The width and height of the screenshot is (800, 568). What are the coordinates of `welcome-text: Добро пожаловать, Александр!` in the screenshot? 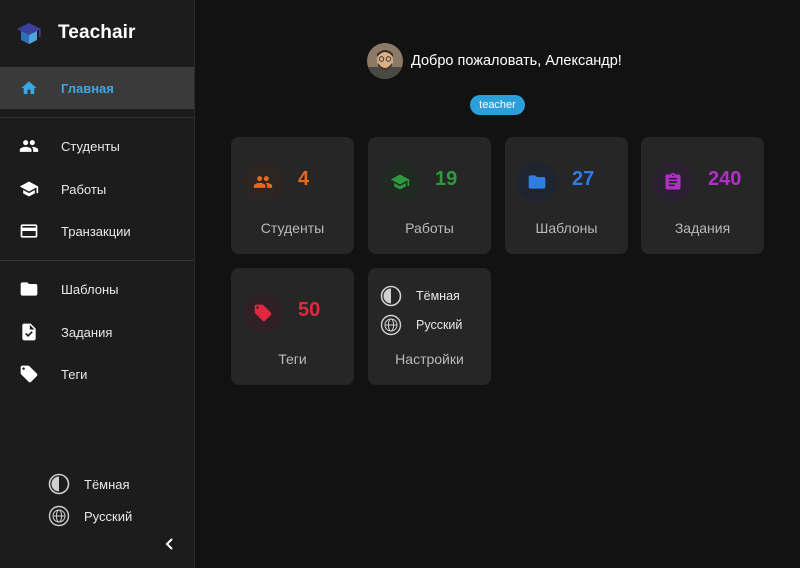 It's located at (516, 61).